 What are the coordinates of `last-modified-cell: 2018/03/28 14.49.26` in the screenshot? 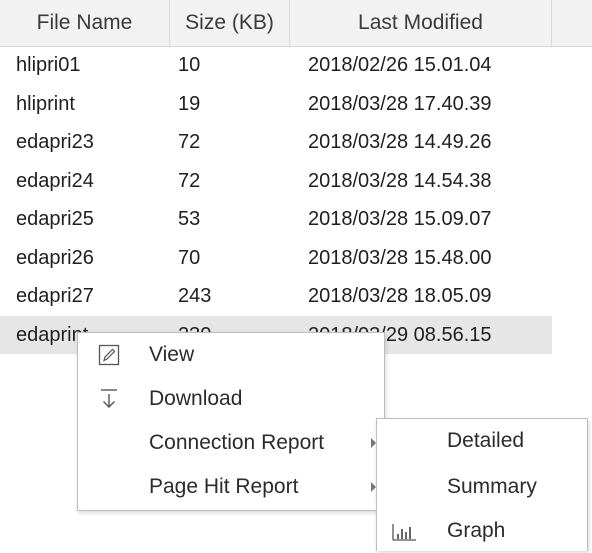 It's located at (400, 142).